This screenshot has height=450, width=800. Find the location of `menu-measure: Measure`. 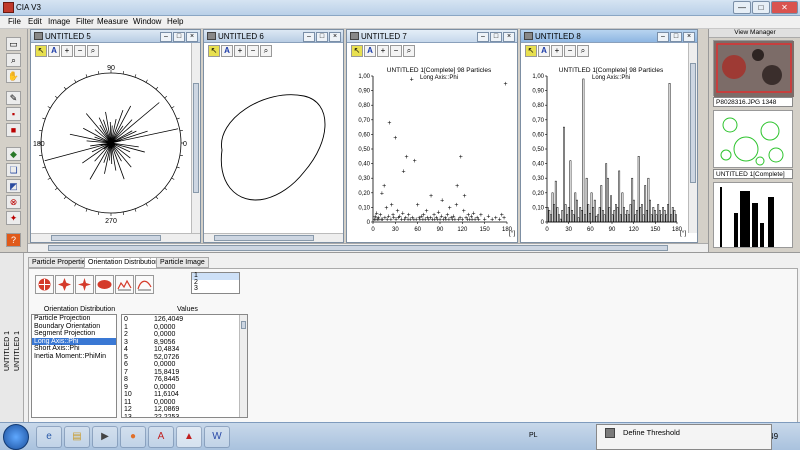

menu-measure: Measure is located at coordinates (112, 21).